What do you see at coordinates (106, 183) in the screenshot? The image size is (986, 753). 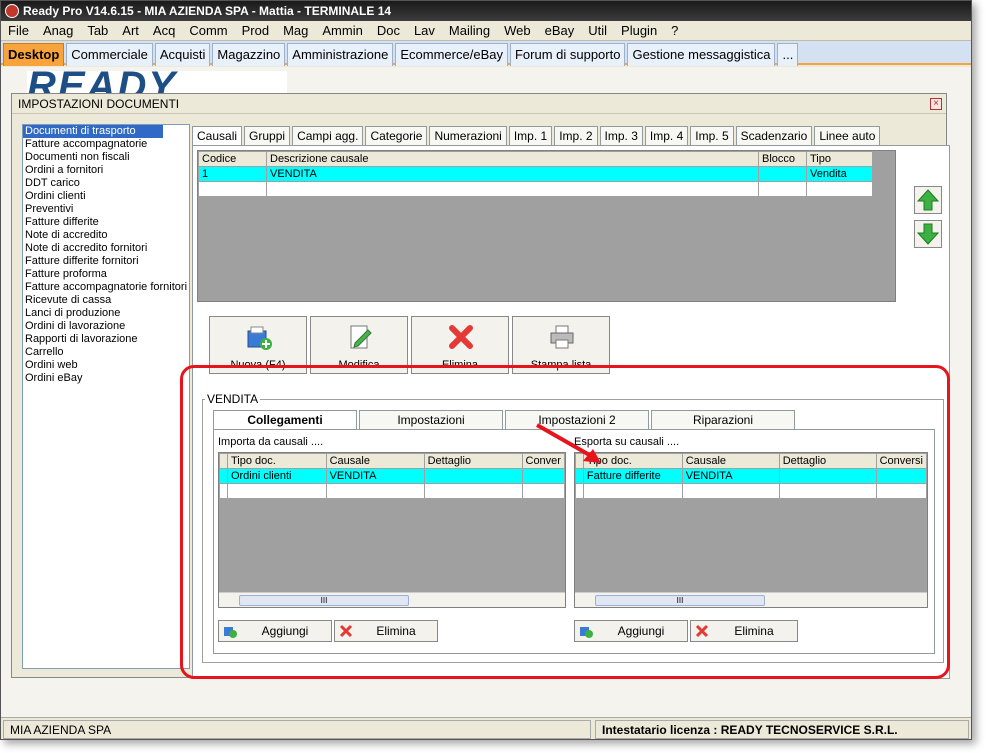 I see `doc-type-item: DDT carico` at bounding box center [106, 183].